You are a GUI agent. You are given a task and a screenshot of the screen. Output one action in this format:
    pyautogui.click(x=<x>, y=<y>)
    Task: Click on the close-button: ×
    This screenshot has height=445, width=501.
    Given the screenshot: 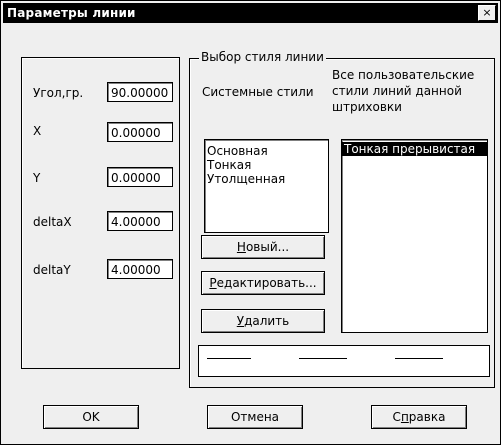 What is the action you would take?
    pyautogui.click(x=487, y=13)
    